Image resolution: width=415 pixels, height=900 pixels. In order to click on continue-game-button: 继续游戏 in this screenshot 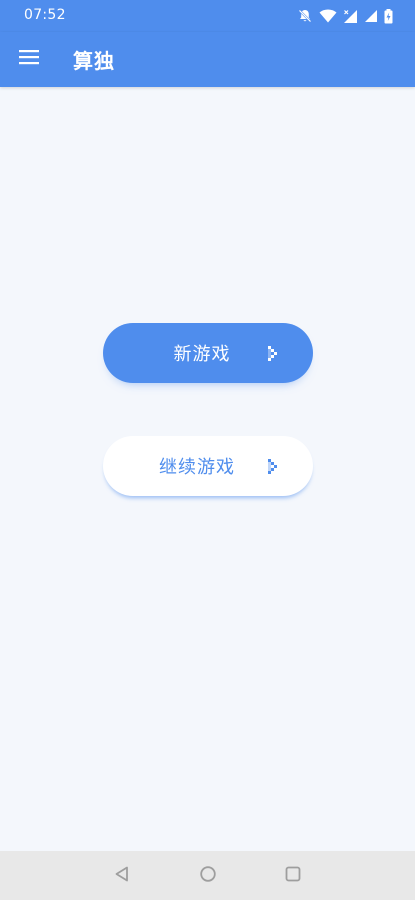, I will do `click(208, 466)`.